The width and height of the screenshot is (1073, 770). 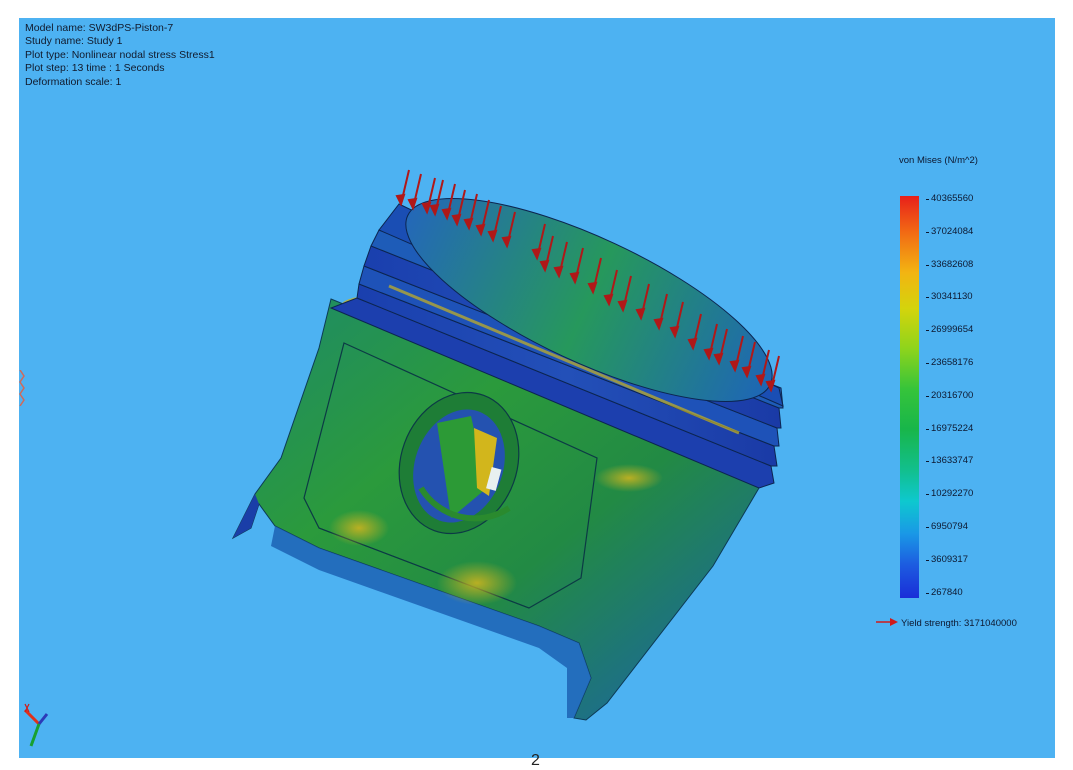 What do you see at coordinates (949, 330) in the screenshot?
I see `colorbar-tick-label: 26999654` at bounding box center [949, 330].